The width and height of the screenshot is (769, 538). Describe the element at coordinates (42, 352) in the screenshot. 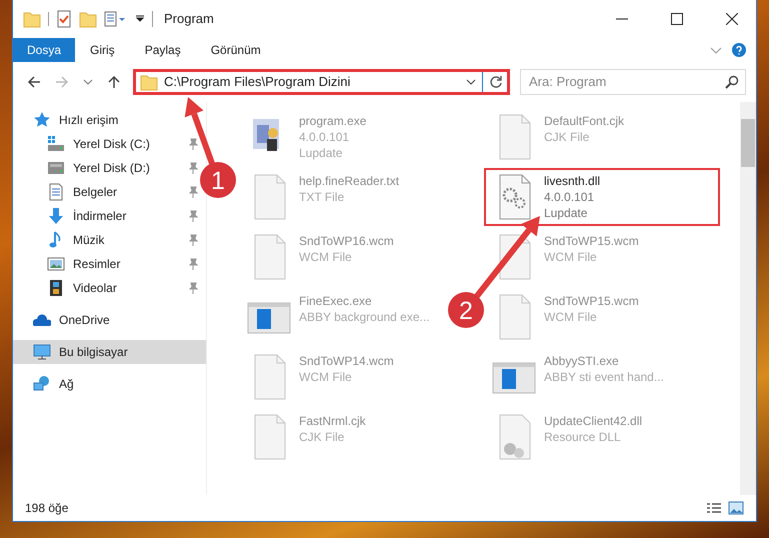

I see `computer-icon` at that location.